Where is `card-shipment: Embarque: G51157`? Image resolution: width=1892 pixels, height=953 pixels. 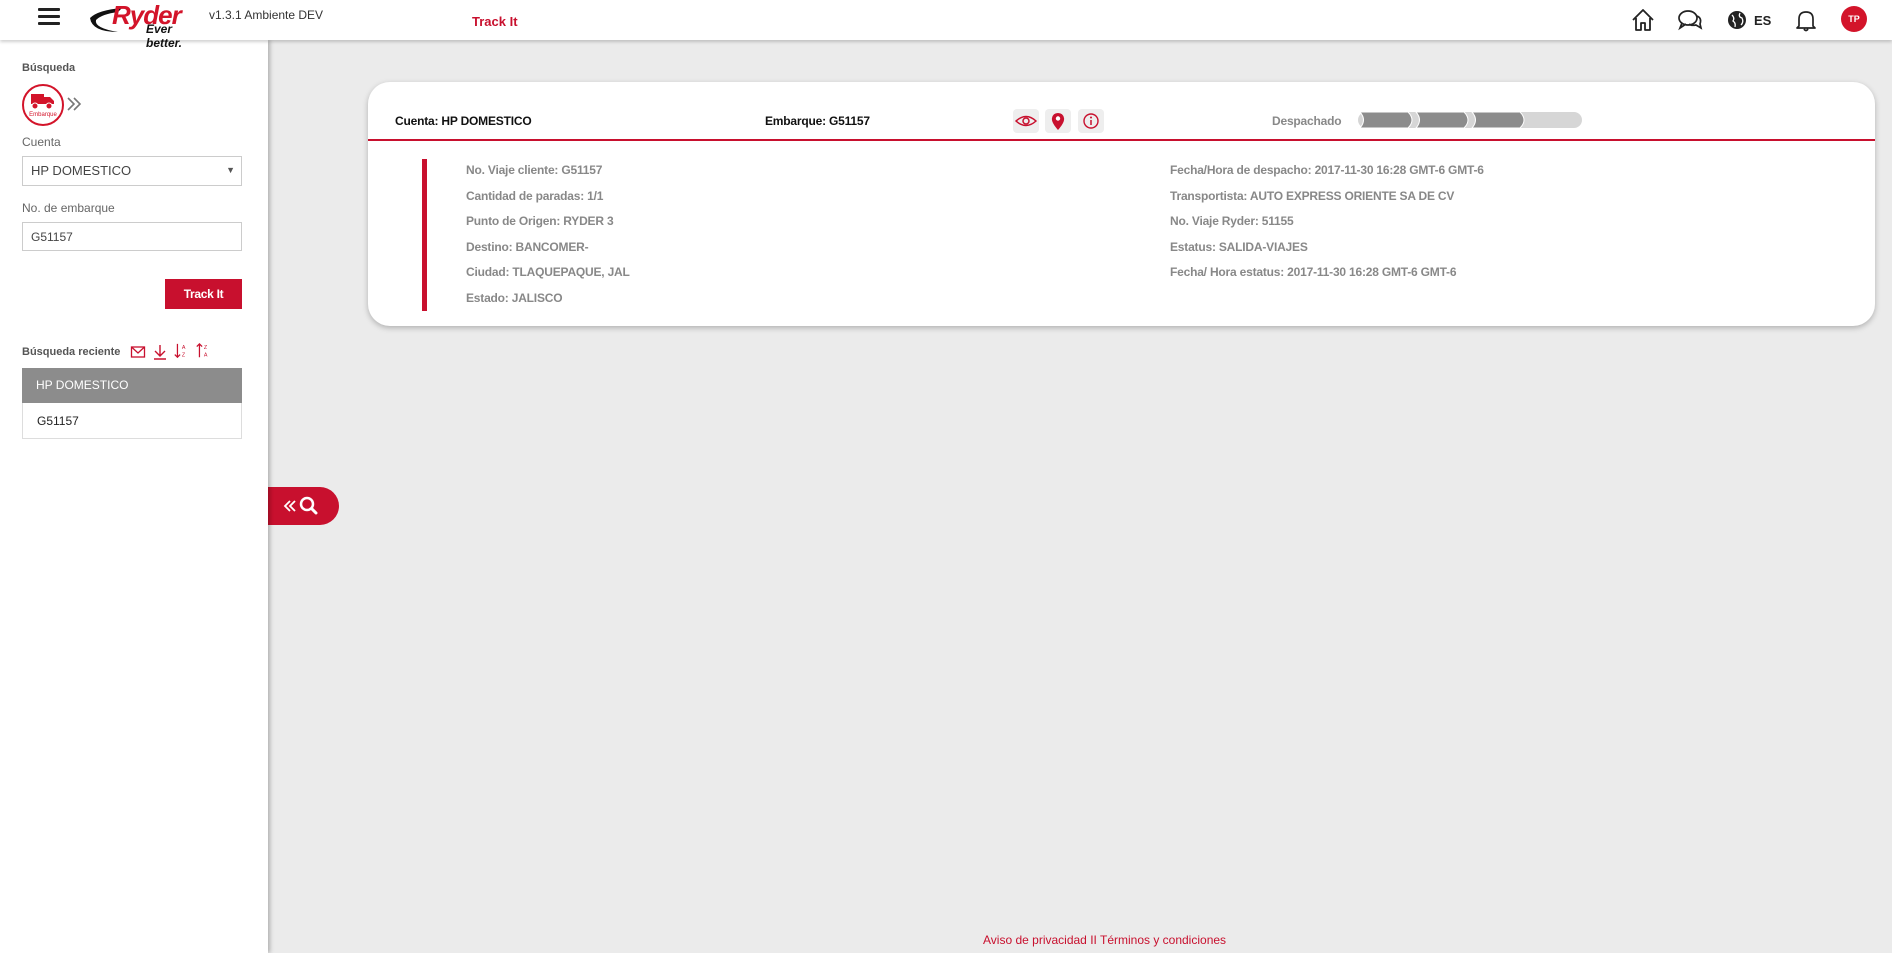
card-shipment: Embarque: G51157 is located at coordinates (817, 121).